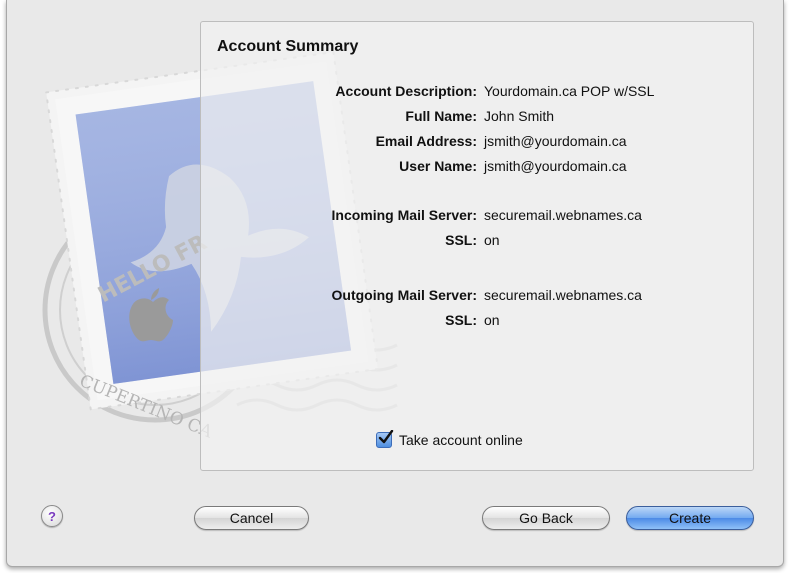 The height and width of the screenshot is (573, 789). Describe the element at coordinates (251, 518) in the screenshot. I see `cancel-button: Cancel` at that location.